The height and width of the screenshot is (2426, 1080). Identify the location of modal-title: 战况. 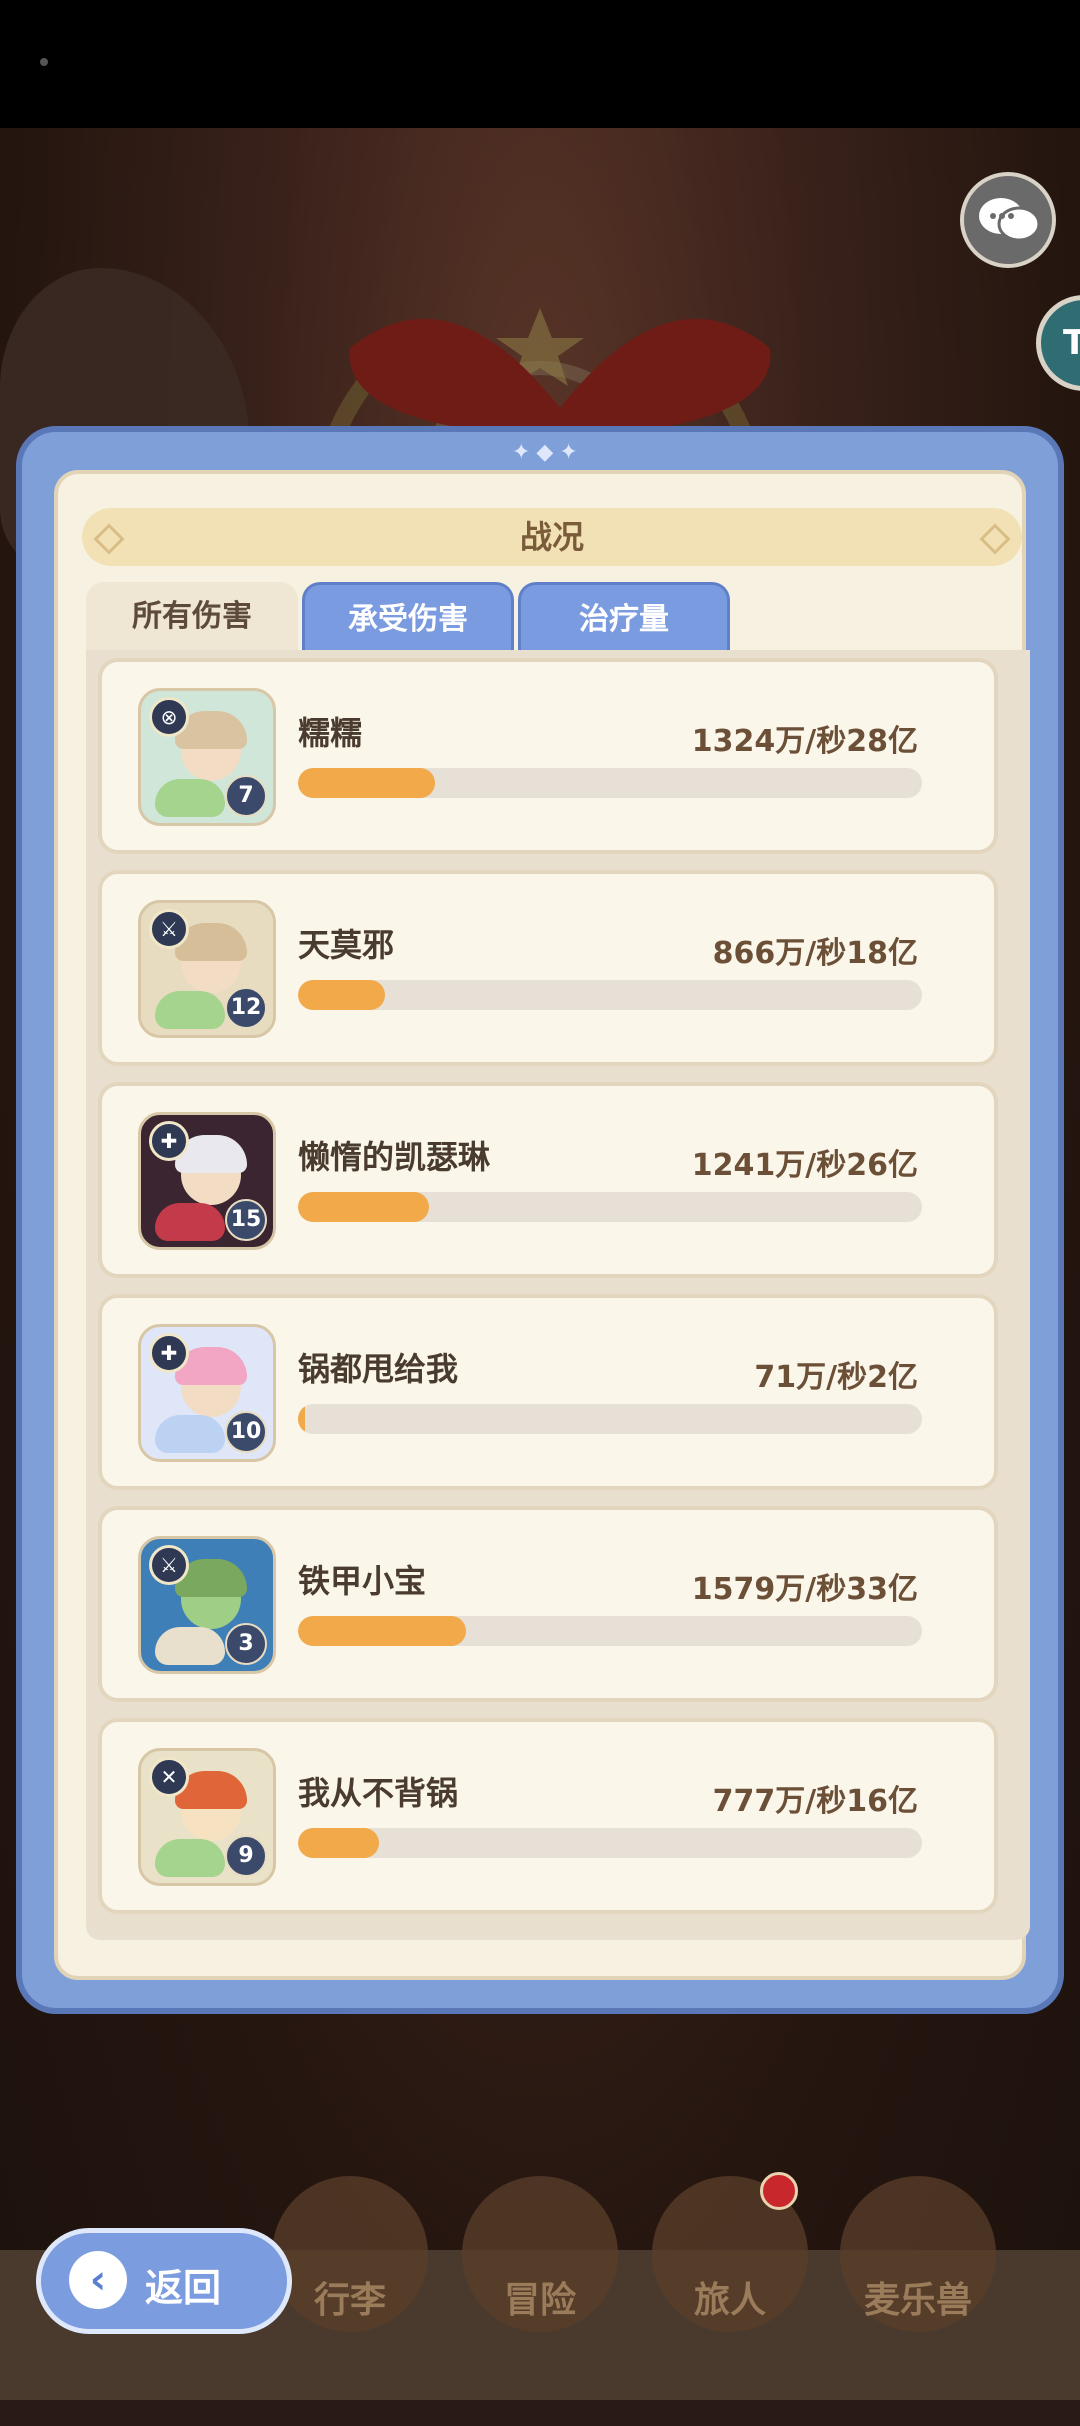
(551, 537).